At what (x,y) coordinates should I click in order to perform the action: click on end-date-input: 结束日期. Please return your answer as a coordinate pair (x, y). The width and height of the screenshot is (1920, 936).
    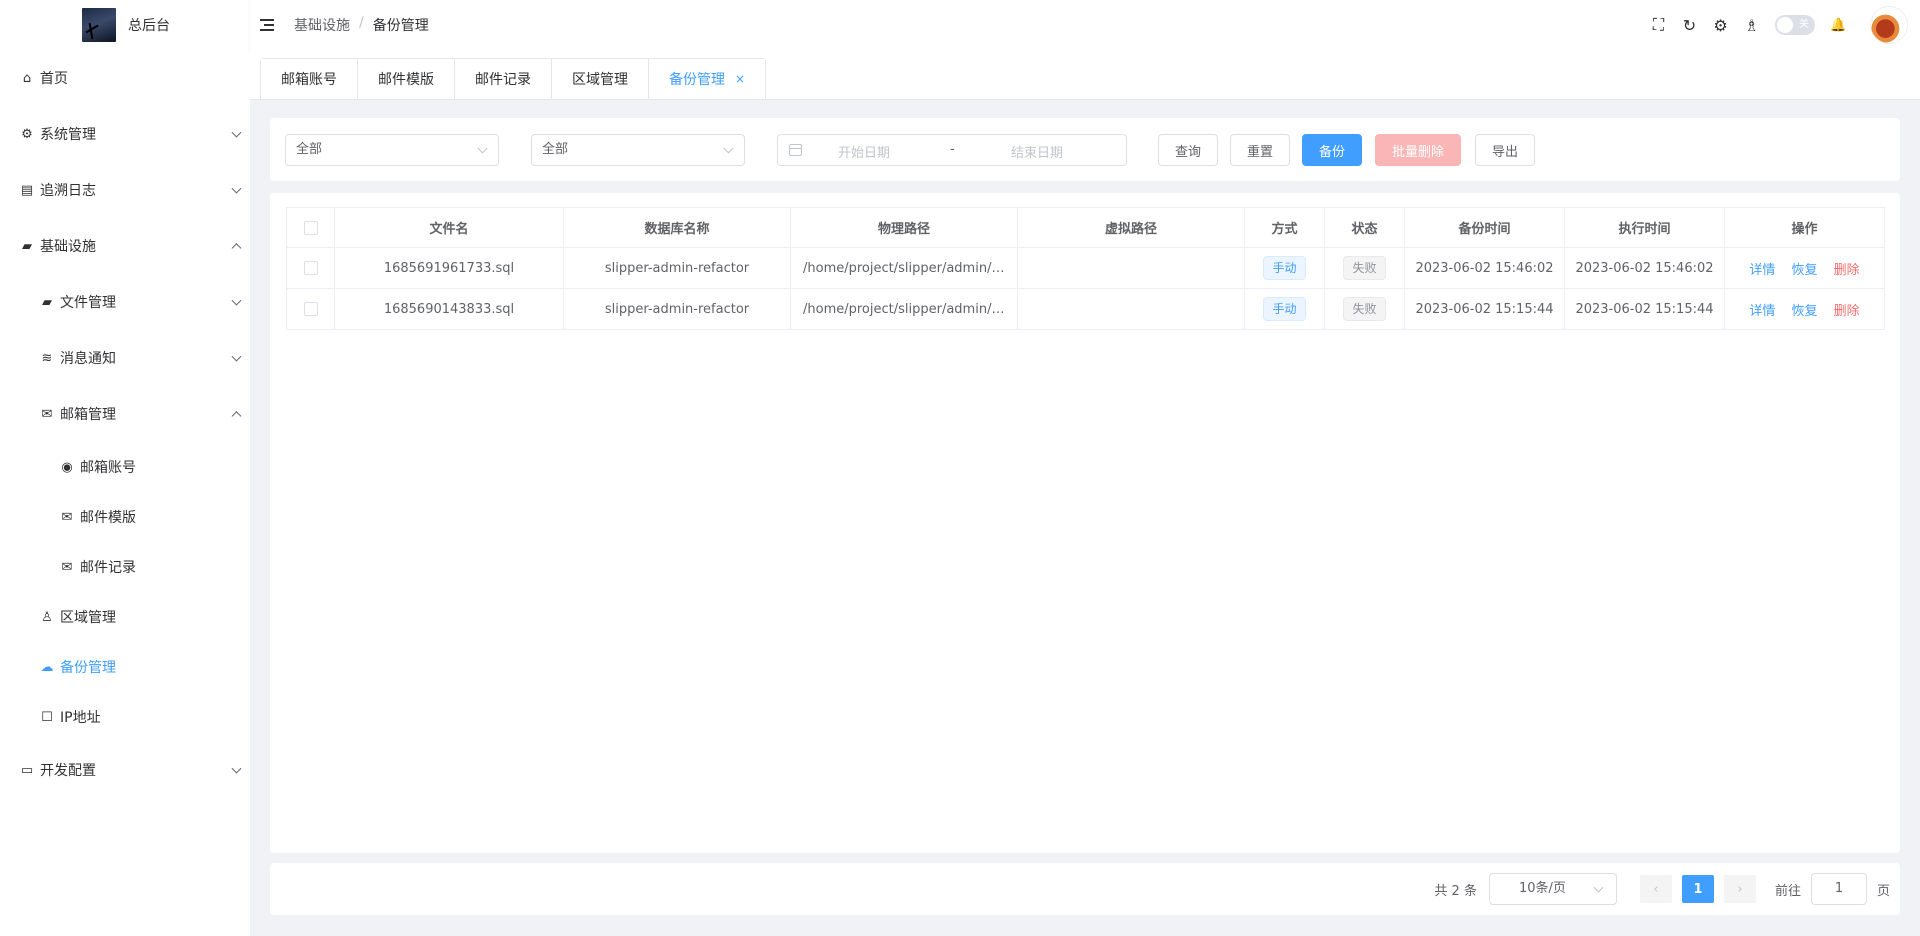
    Looking at the image, I should click on (1037, 151).